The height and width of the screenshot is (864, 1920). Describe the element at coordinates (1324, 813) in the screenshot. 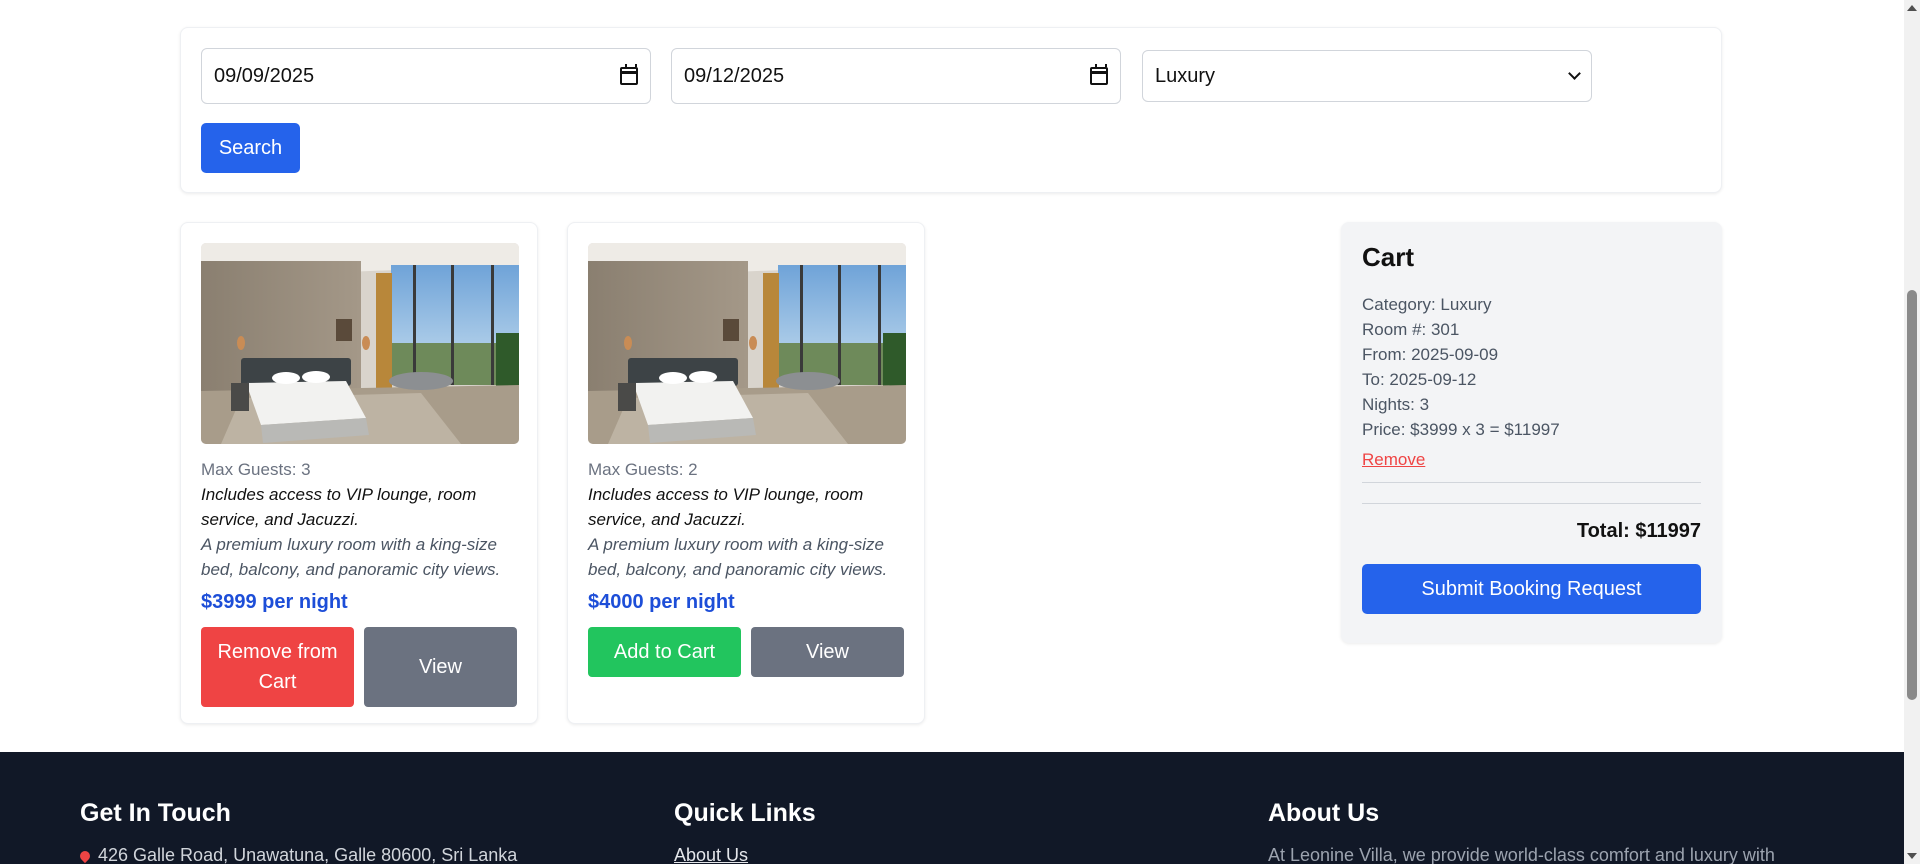

I see `footer-about-title: About Us` at that location.